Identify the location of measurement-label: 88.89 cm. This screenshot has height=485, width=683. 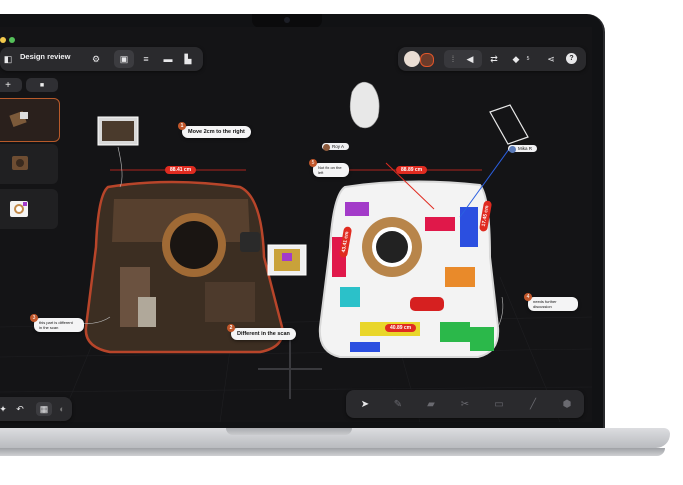
(412, 170).